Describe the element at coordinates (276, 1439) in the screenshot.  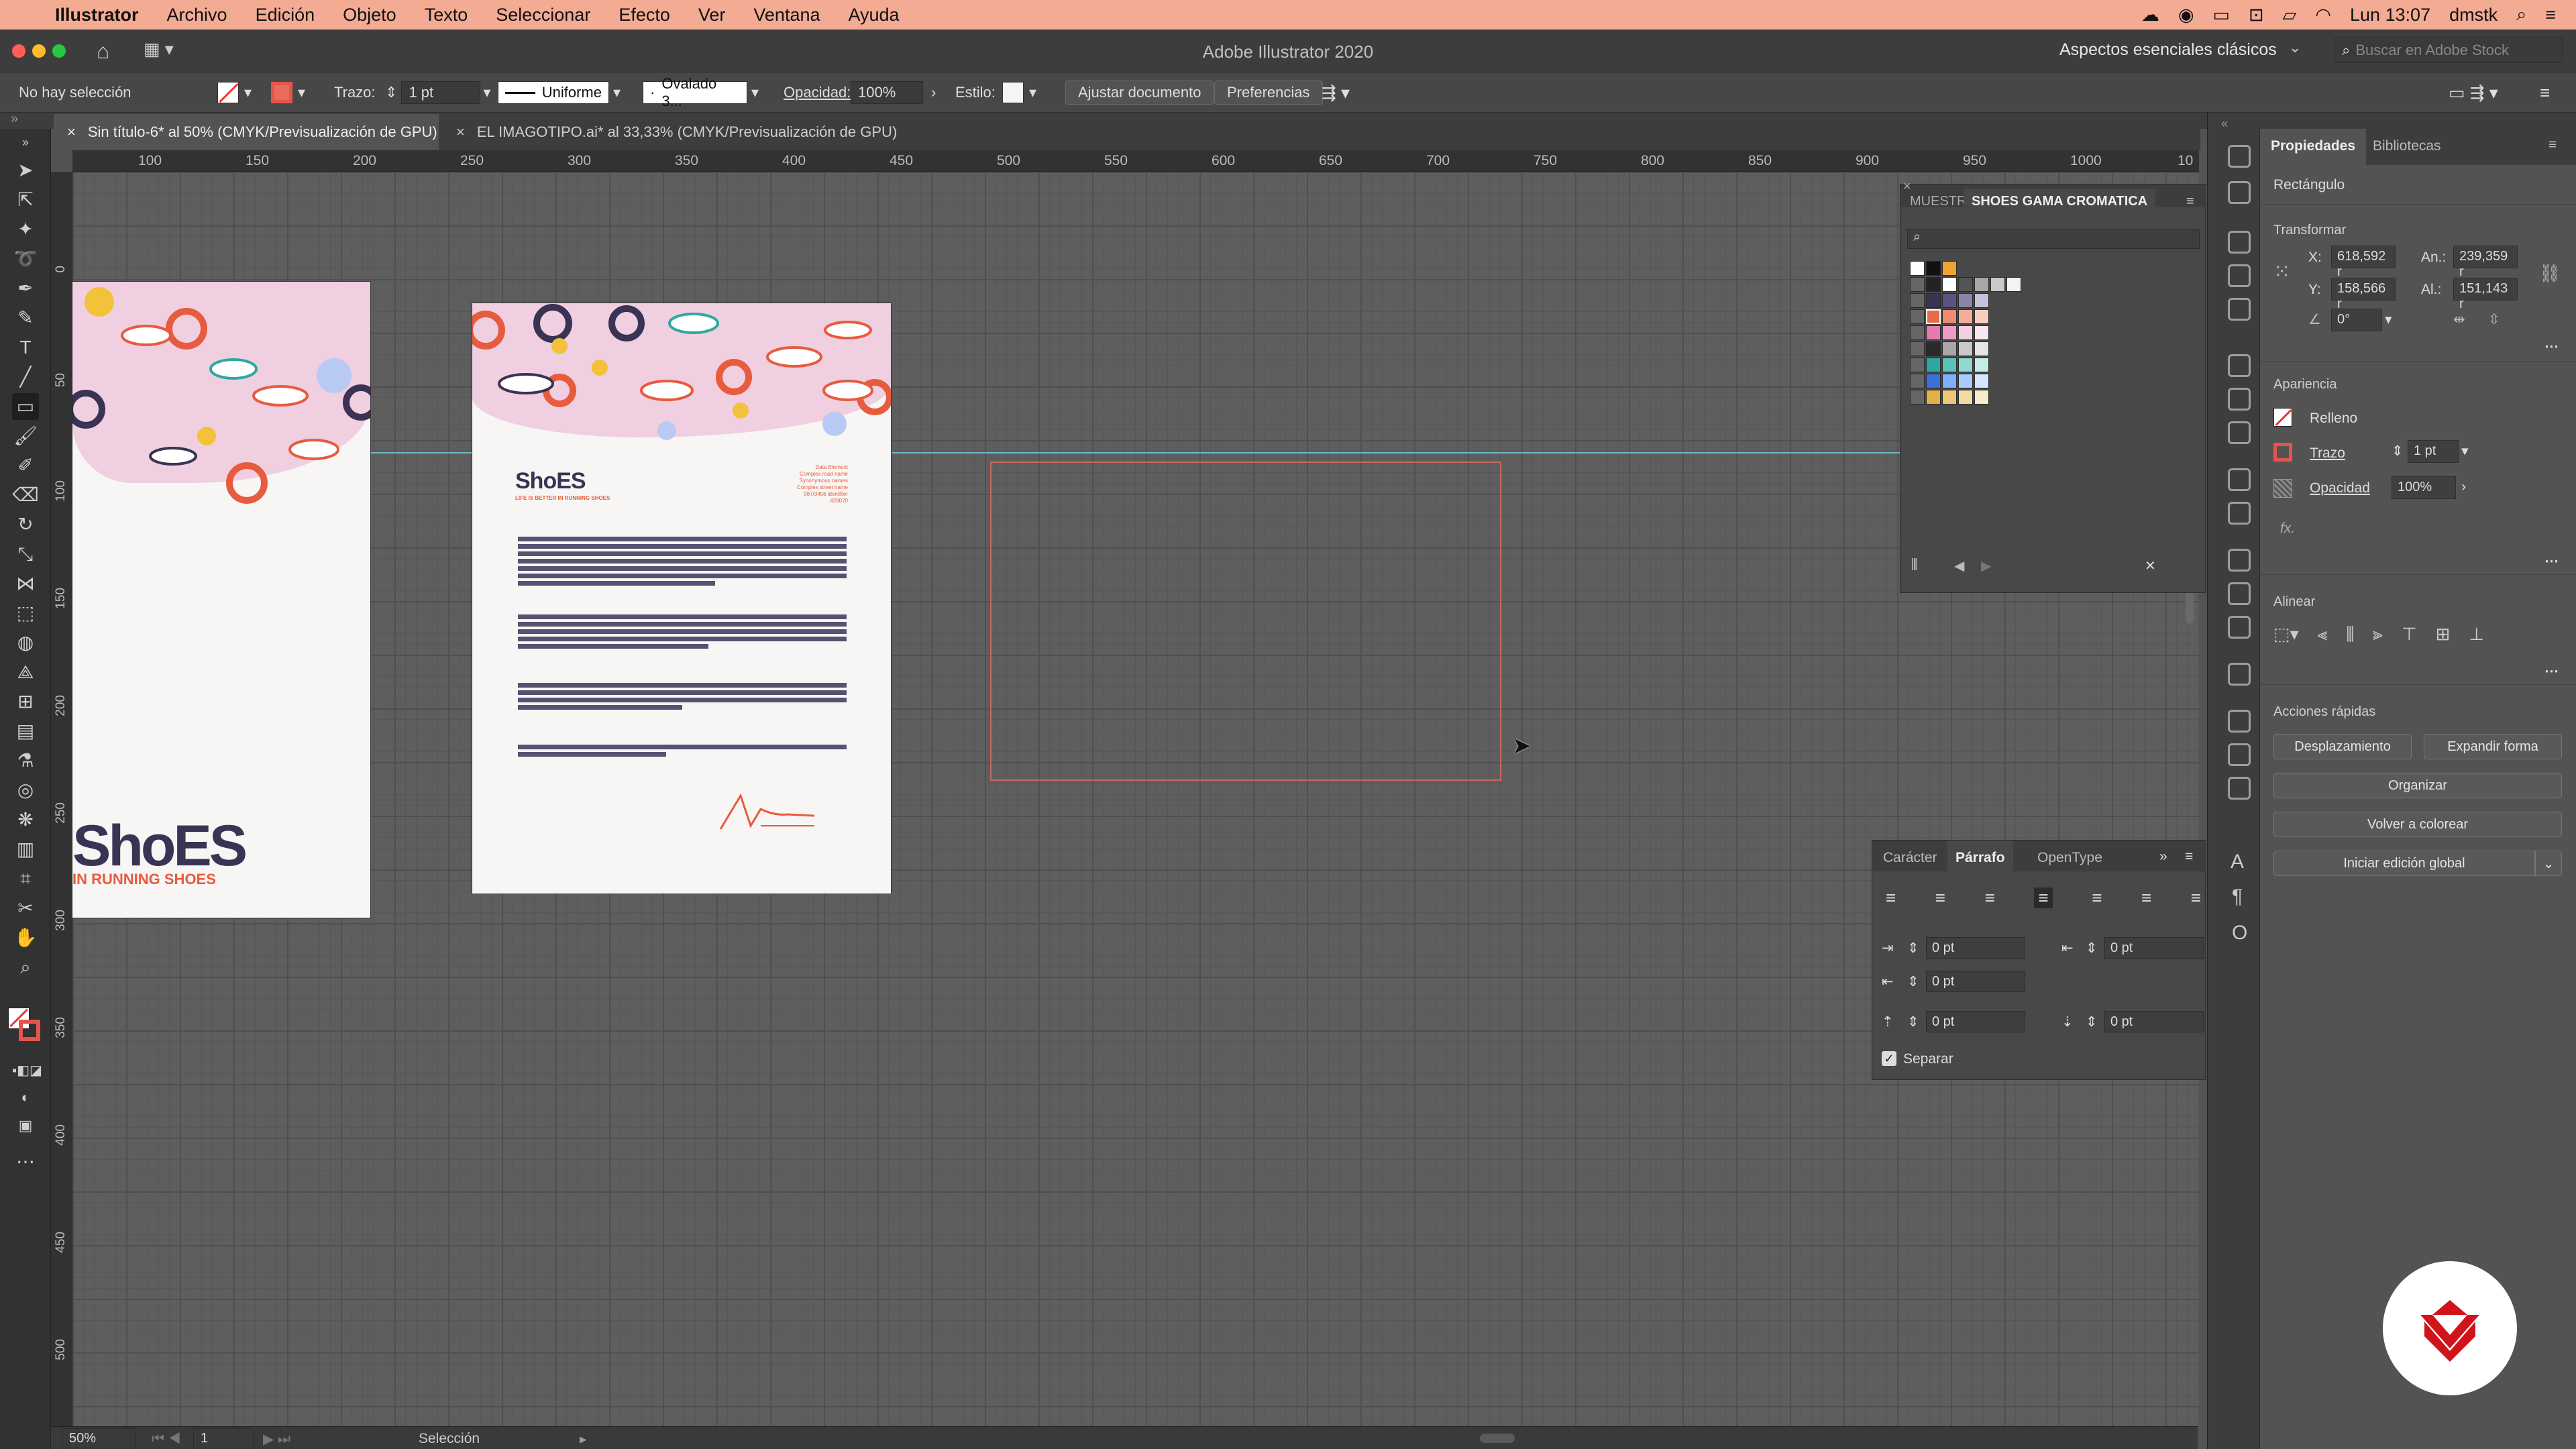
I see `nav-arrows-next-icon: ▶ ⏭` at that location.